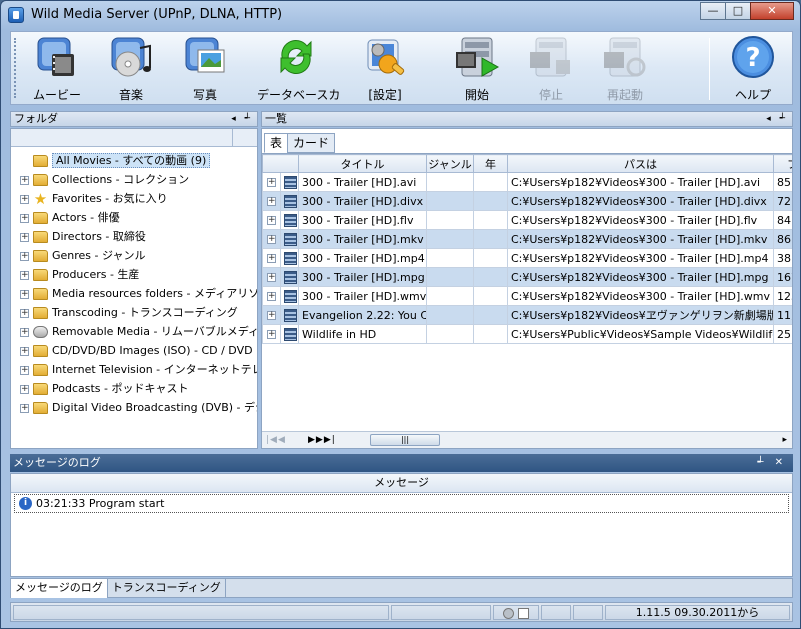 The width and height of the screenshot is (801, 629). I want to click on database-button: データベースカ, so click(298, 68).